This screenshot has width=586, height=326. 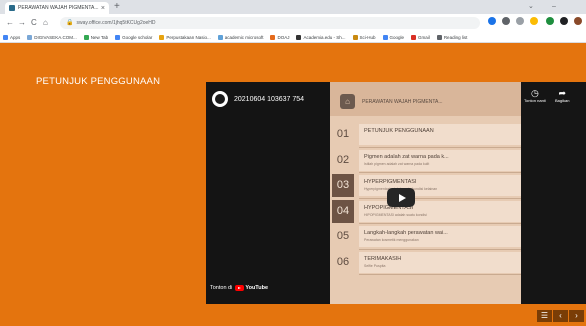 I want to click on share-arrow-icon: ➦, so click(x=562, y=93).